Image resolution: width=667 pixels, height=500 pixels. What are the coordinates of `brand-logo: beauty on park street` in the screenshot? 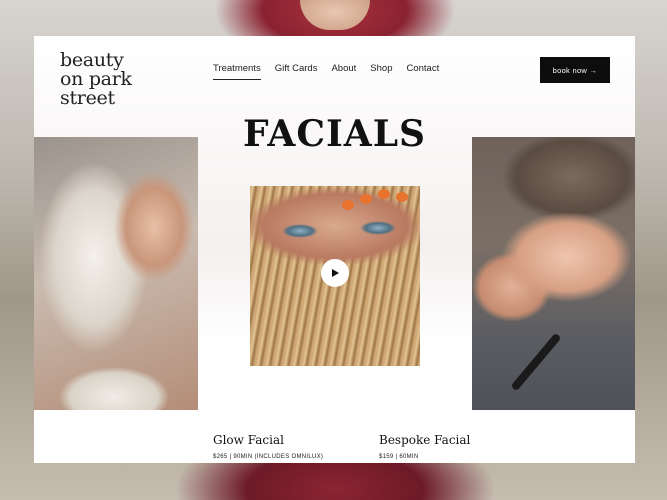 It's located at (96, 79).